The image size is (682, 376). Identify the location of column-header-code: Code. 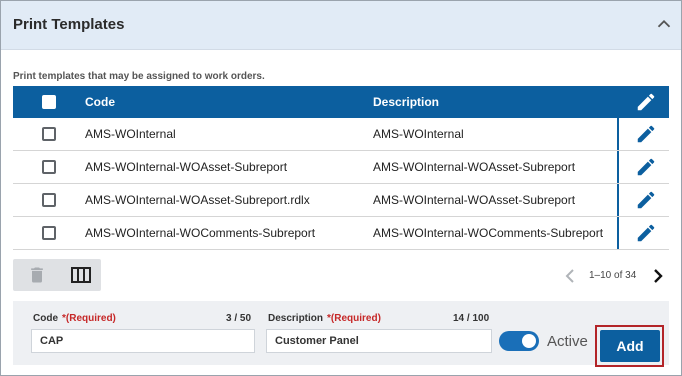
(100, 102).